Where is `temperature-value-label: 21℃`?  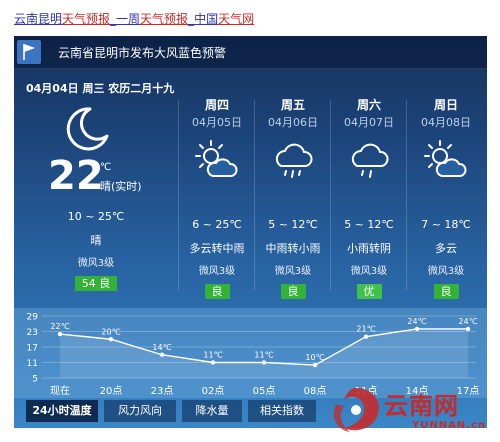
temperature-value-label: 21℃ is located at coordinates (365, 329).